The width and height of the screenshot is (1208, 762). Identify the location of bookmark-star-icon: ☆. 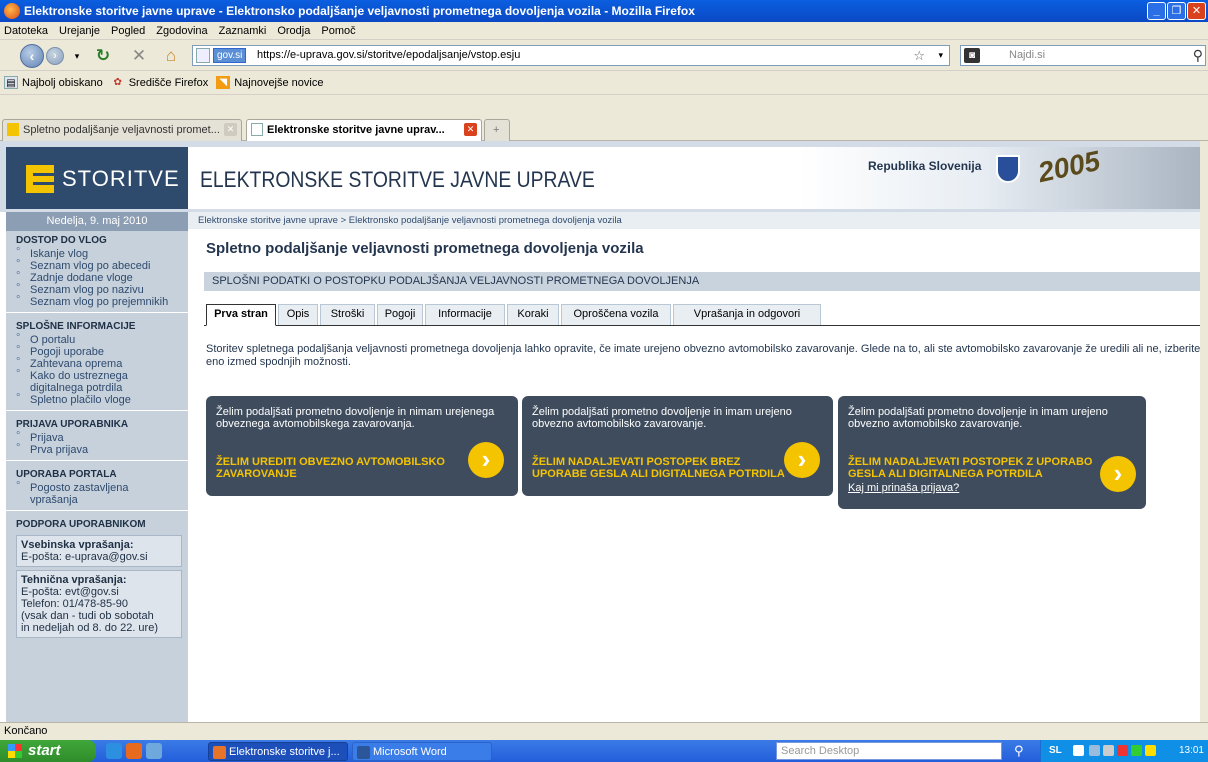
(919, 55).